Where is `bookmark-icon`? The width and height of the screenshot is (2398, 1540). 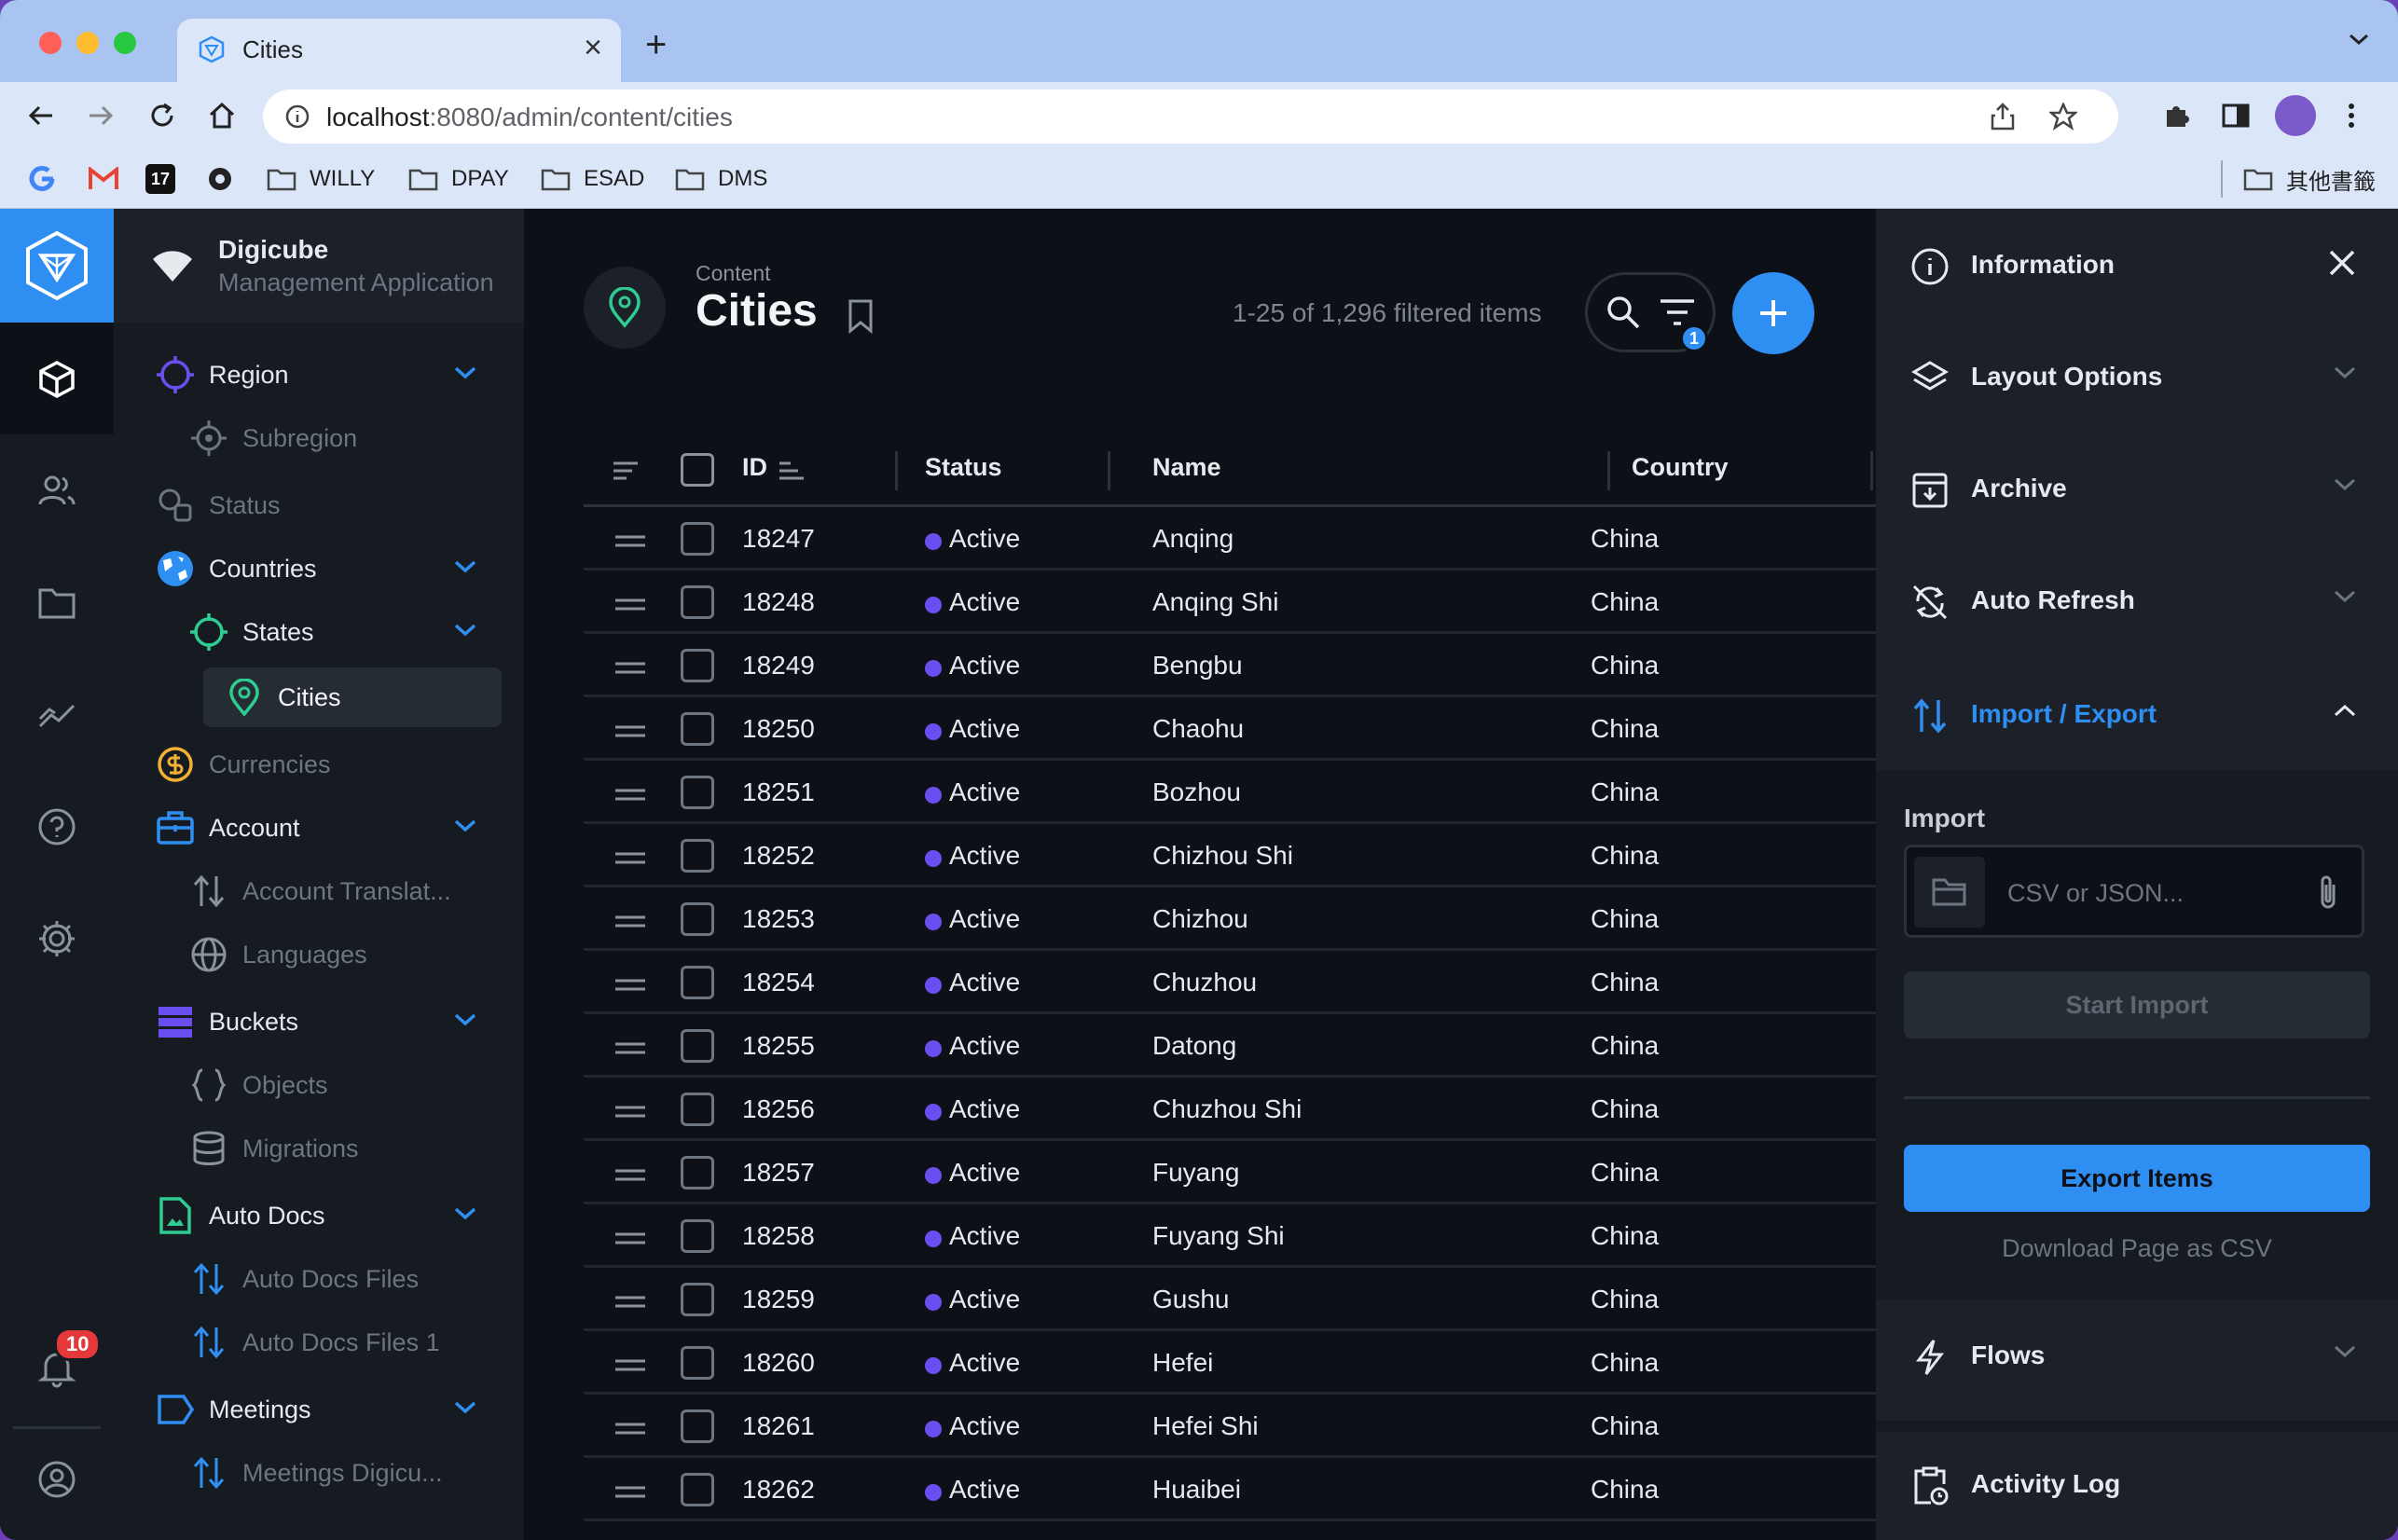
bookmark-icon is located at coordinates (861, 318).